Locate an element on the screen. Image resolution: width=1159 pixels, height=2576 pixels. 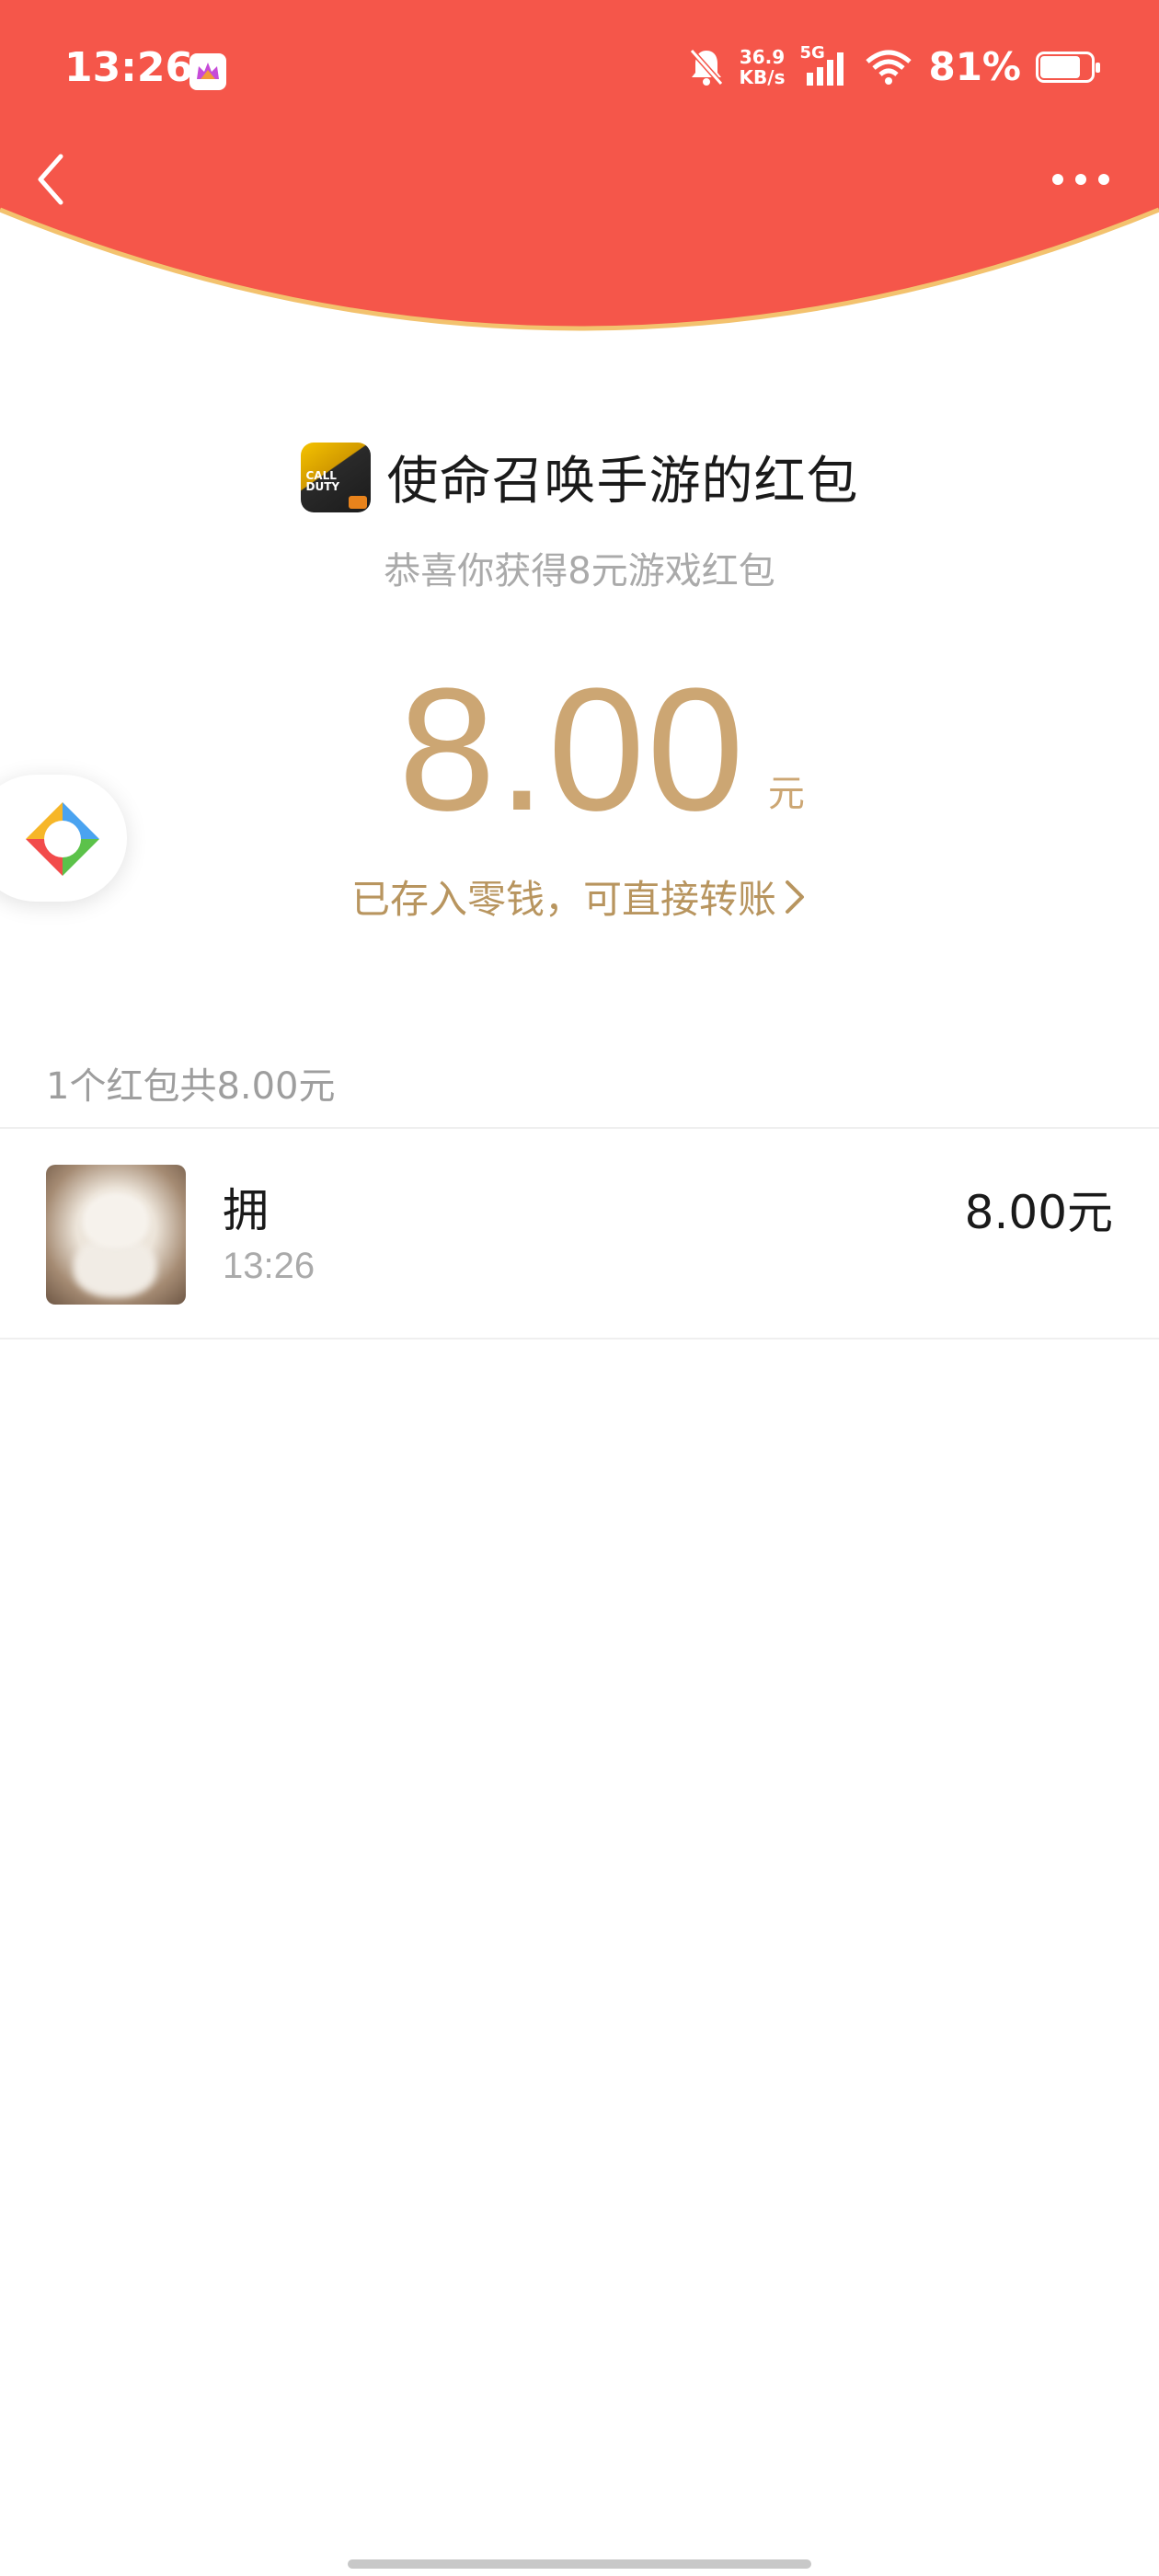
deposit-link-text: 已存入零钱，可直接转账 is located at coordinates (563, 899).